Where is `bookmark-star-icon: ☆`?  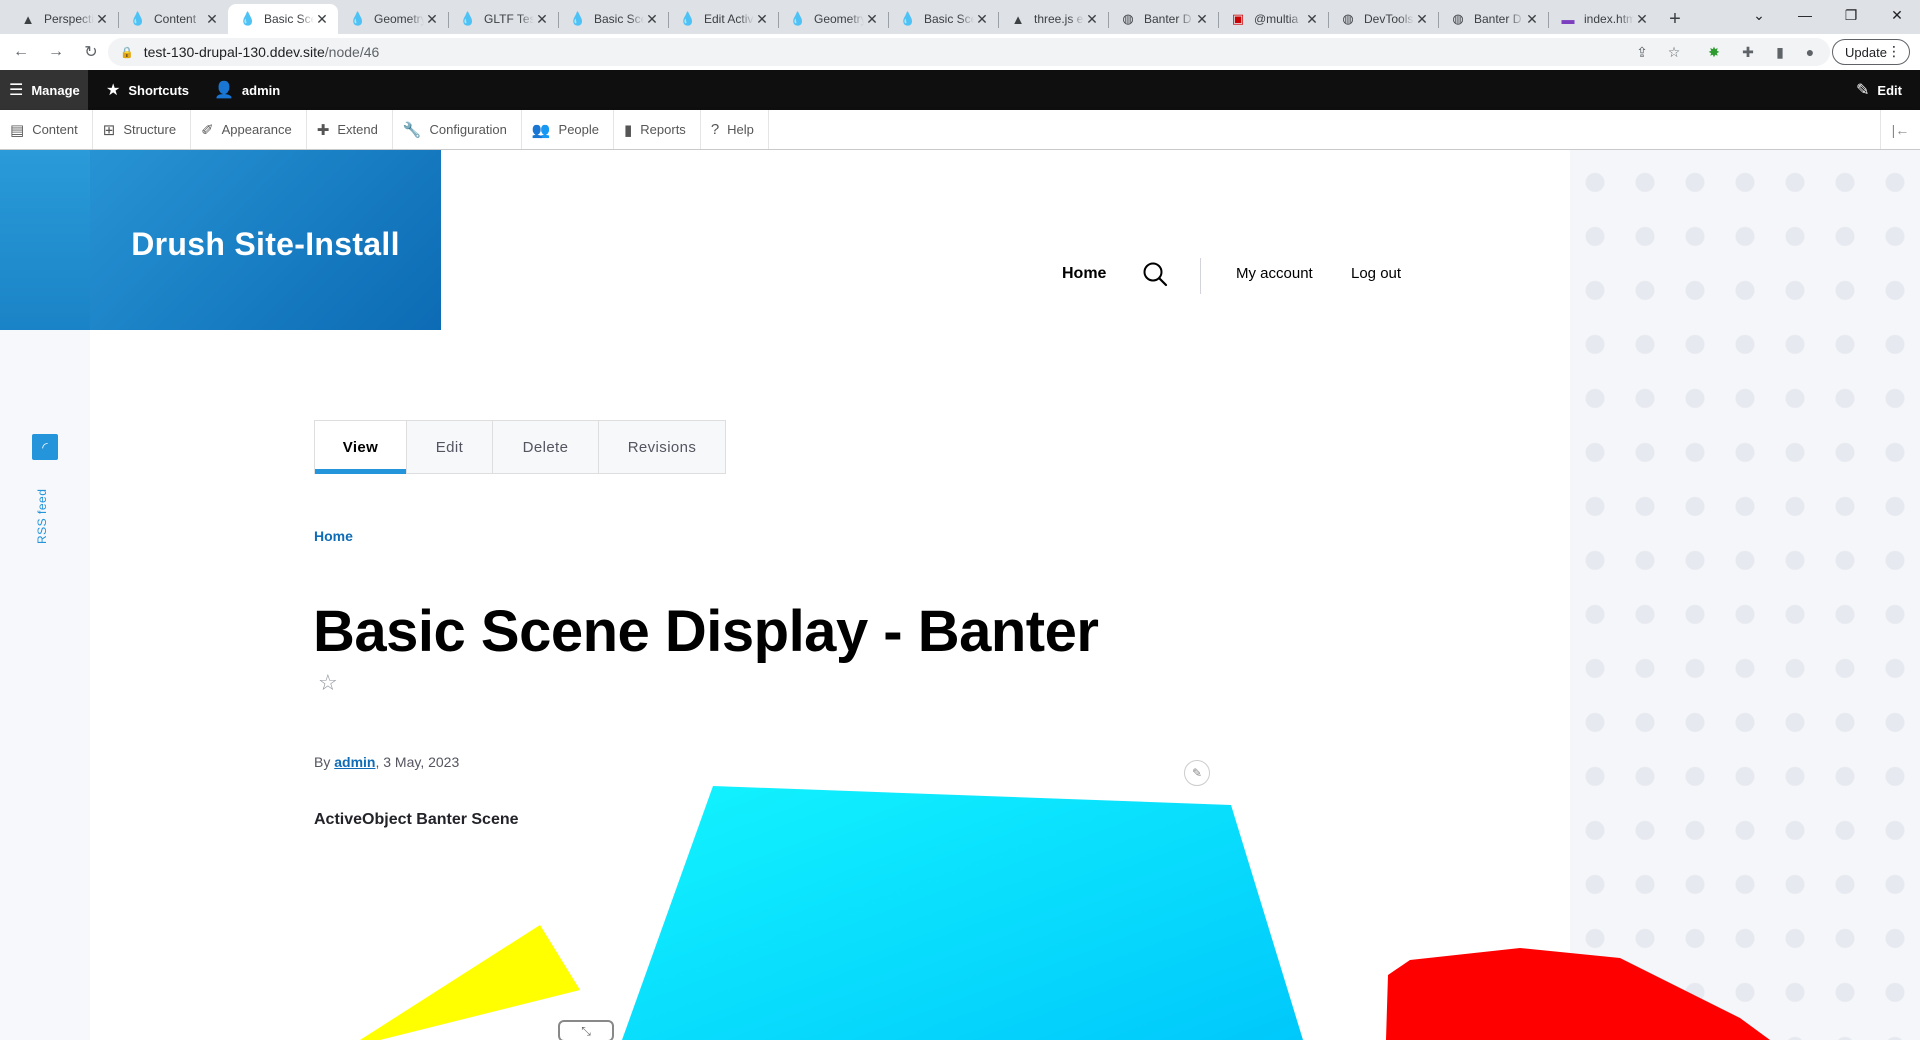
bookmark-star-icon: ☆ is located at coordinates (1674, 52).